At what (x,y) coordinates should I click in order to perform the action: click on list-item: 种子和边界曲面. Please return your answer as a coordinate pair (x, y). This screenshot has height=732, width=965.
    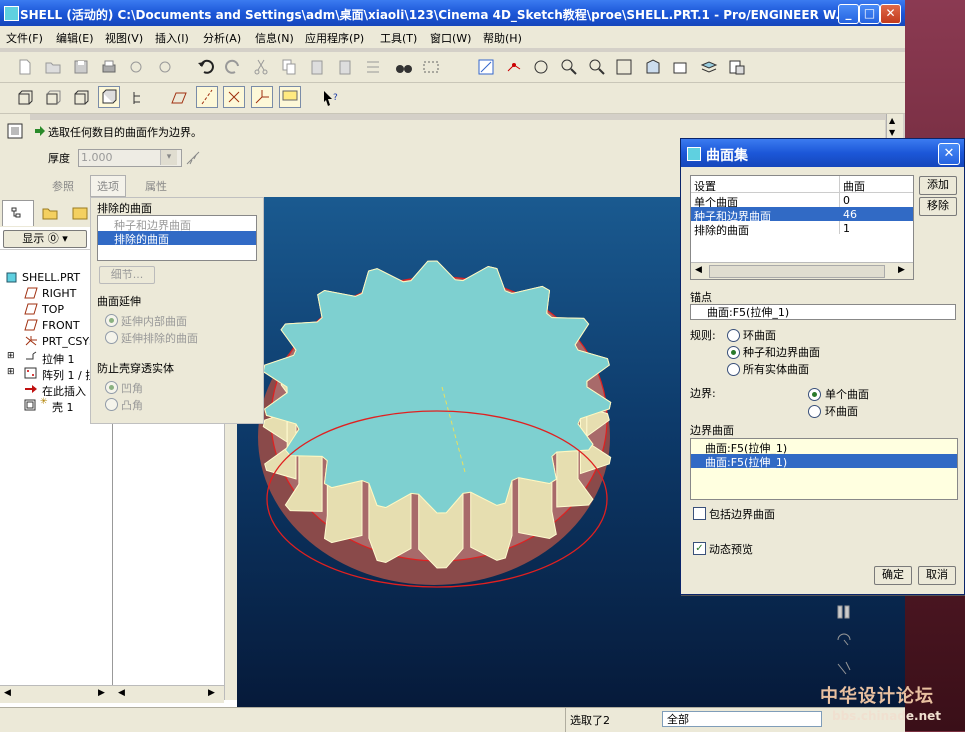
    Looking at the image, I should click on (177, 224).